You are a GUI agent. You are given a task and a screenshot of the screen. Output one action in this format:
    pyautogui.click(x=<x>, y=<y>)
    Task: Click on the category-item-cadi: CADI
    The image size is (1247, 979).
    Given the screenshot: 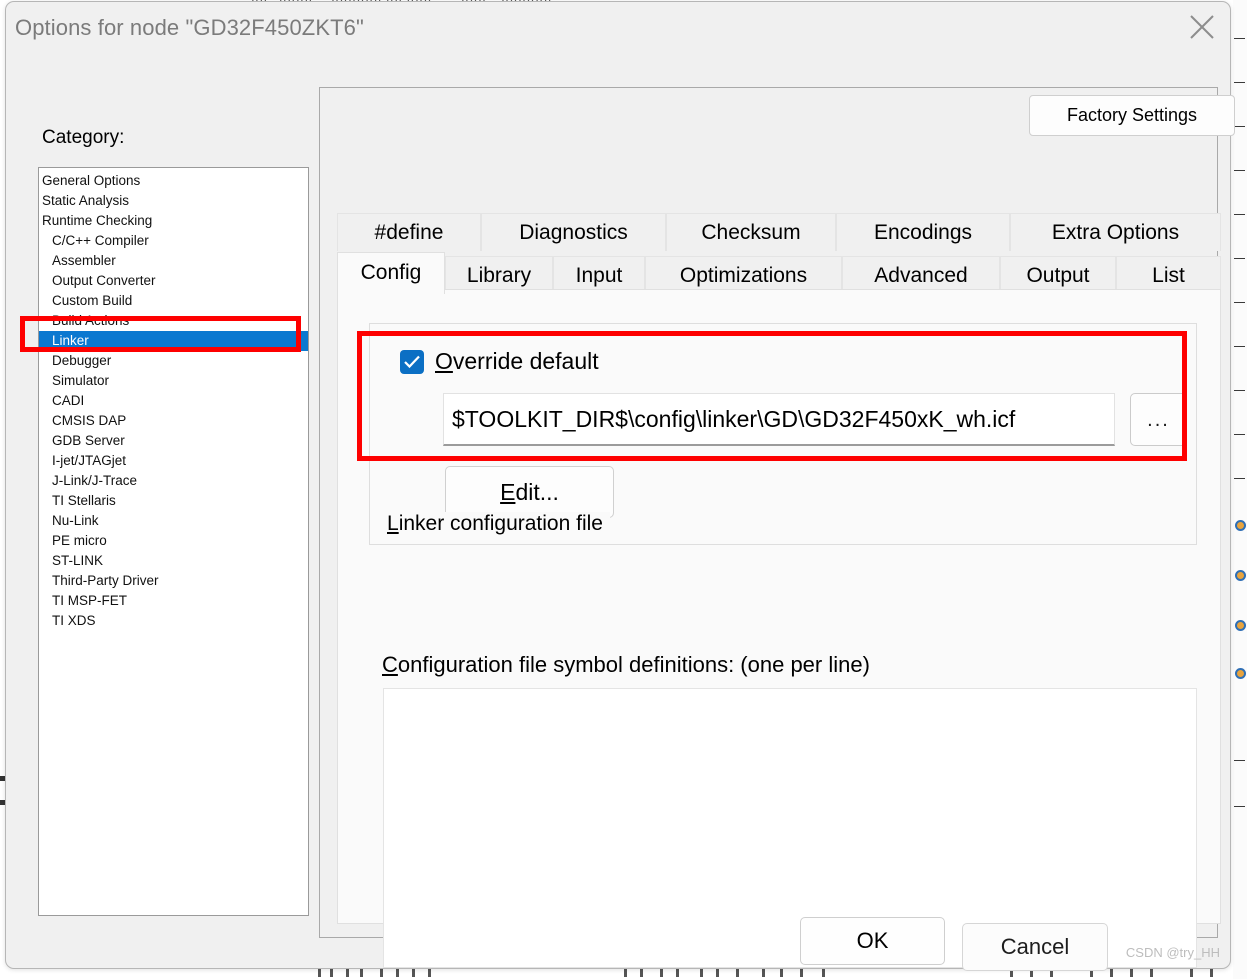 What is the action you would take?
    pyautogui.click(x=173, y=401)
    